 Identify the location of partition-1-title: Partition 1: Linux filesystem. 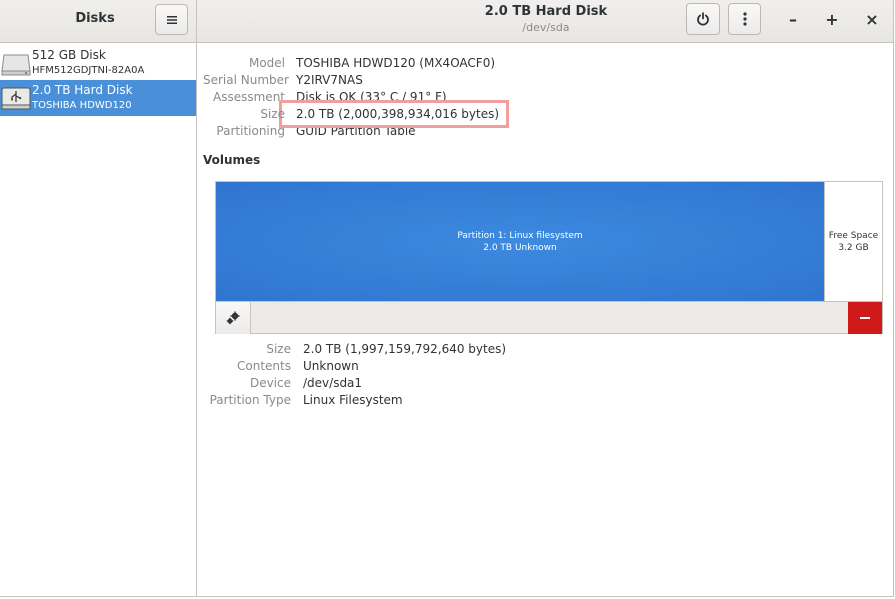
(520, 235).